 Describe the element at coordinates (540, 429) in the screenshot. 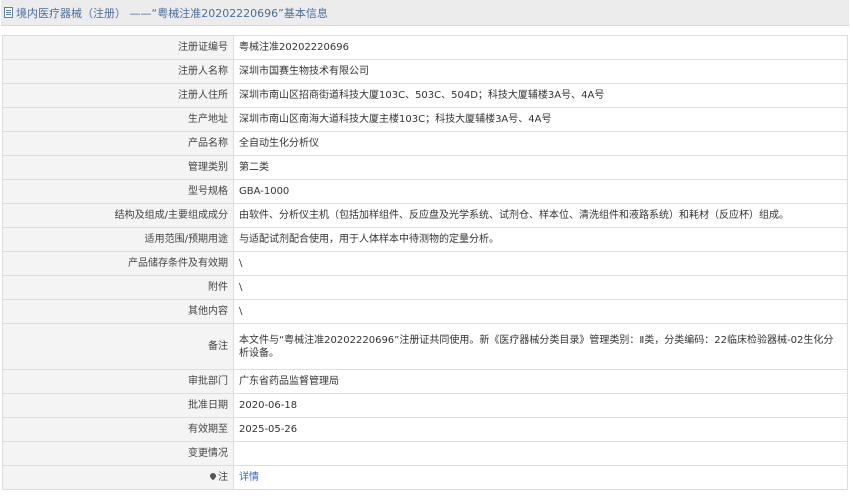

I see `row-value: 2025-05-26` at that location.